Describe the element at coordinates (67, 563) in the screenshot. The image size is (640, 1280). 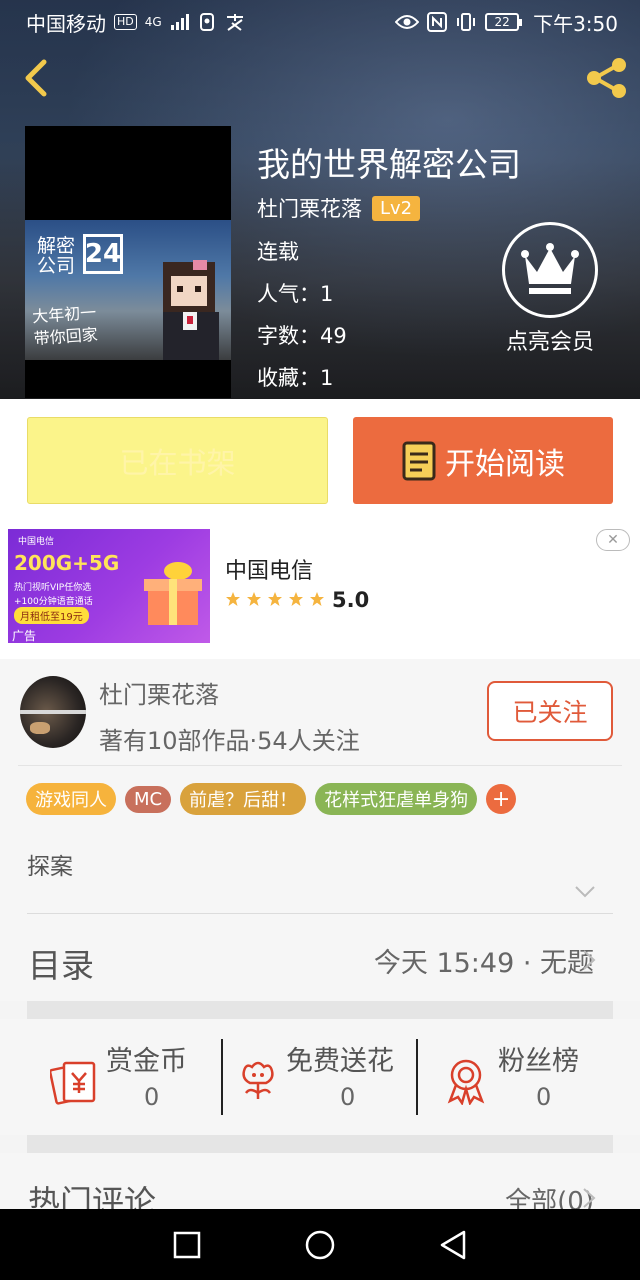
I see `ad-image-headline: 200G+5G` at that location.